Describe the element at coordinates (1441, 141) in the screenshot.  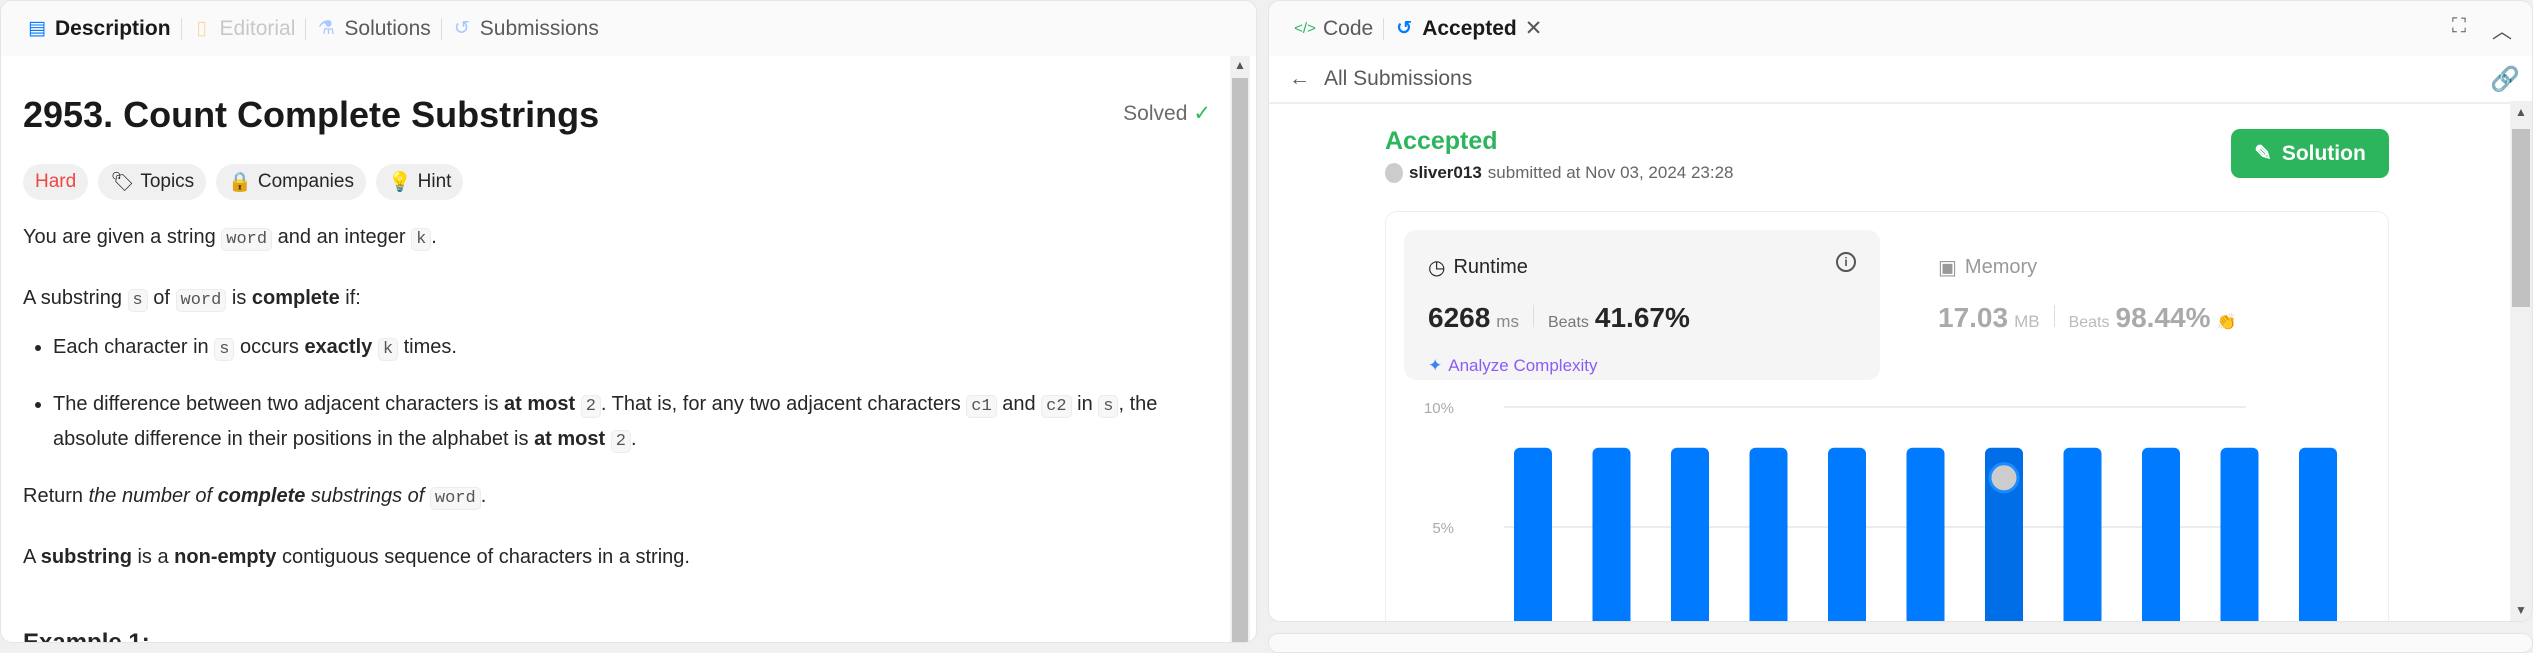
I see `submission-status: Accepted` at that location.